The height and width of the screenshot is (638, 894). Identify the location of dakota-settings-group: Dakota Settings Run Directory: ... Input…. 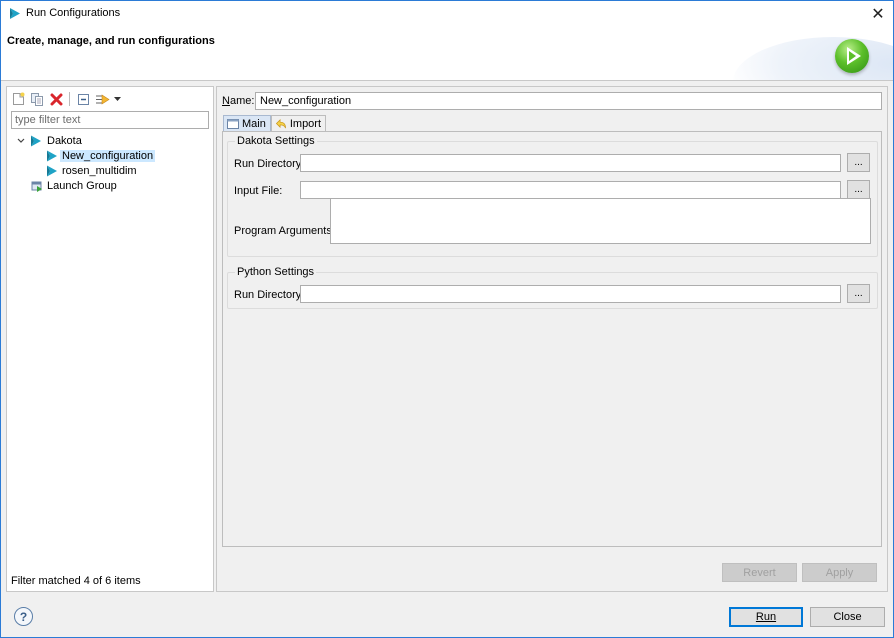
(552, 196).